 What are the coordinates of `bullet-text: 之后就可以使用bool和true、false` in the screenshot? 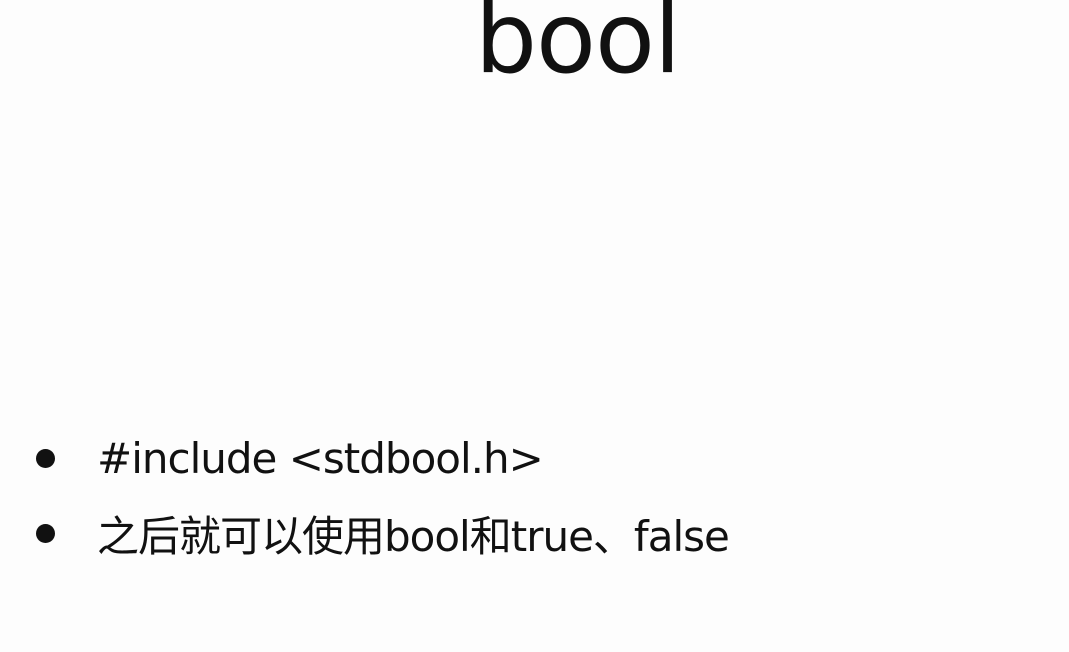 It's located at (413, 536).